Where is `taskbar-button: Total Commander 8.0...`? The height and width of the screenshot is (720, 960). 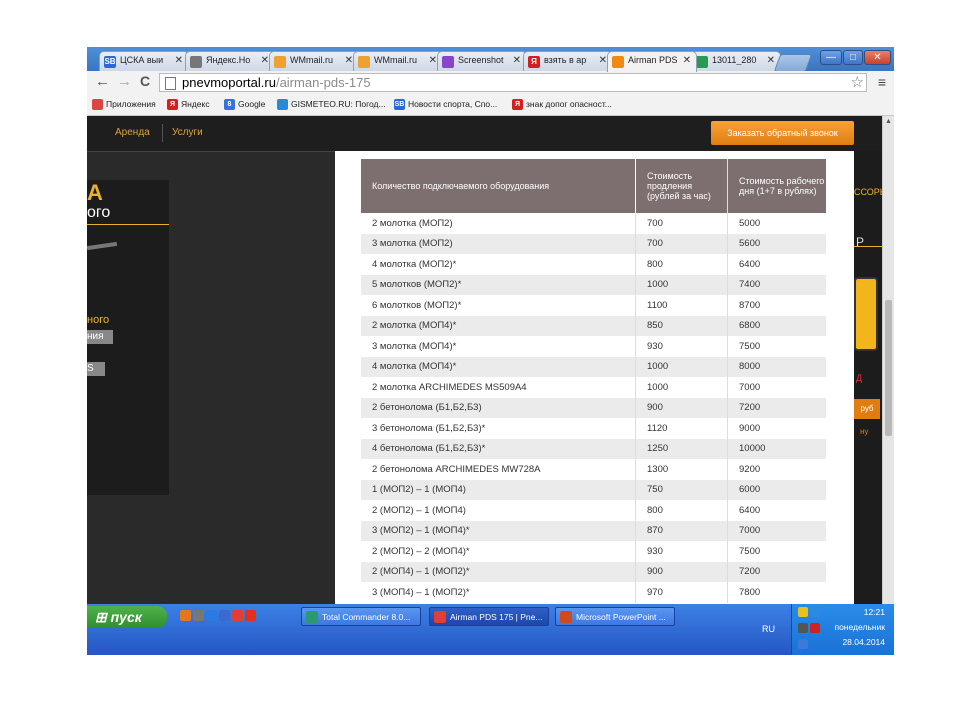
taskbar-button: Total Commander 8.0... is located at coordinates (361, 616).